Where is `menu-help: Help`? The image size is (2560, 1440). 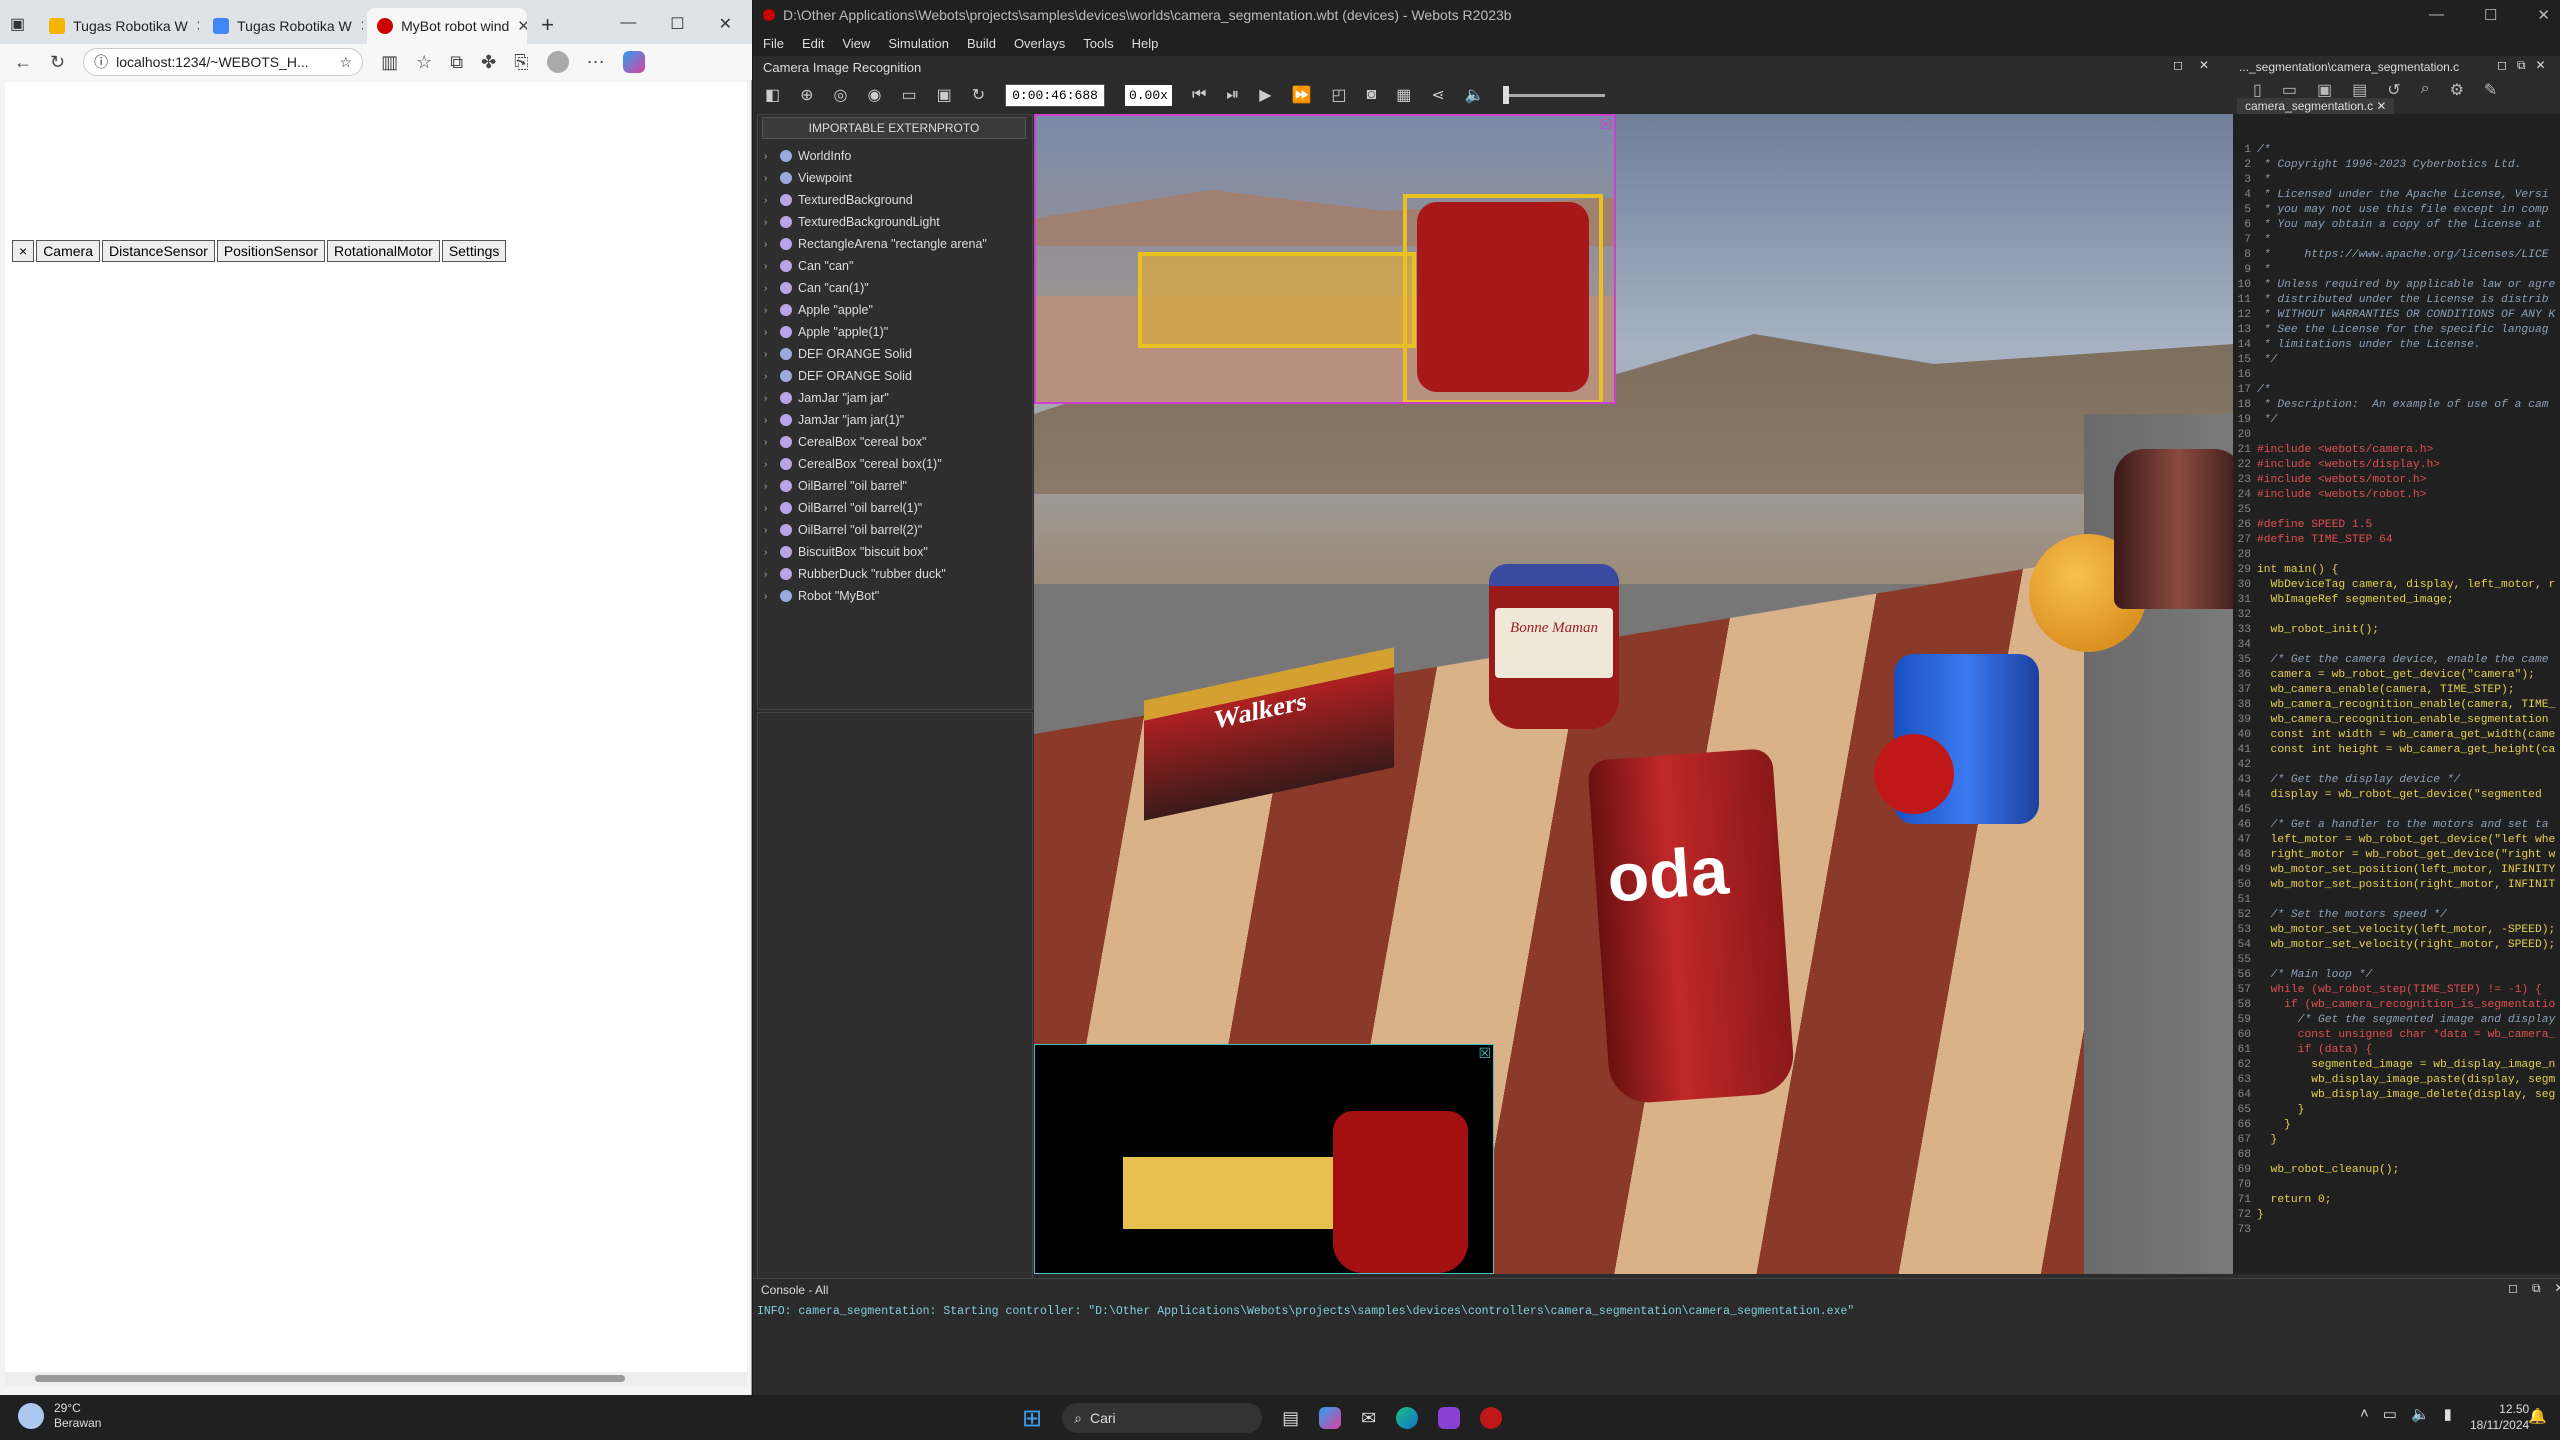
menu-help: Help is located at coordinates (1145, 43).